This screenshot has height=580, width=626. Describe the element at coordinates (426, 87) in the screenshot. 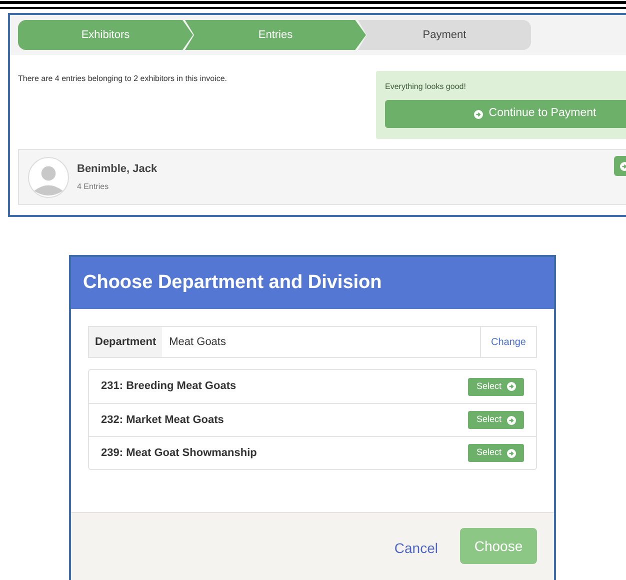

I see `status-message: Everything looks good!` at that location.